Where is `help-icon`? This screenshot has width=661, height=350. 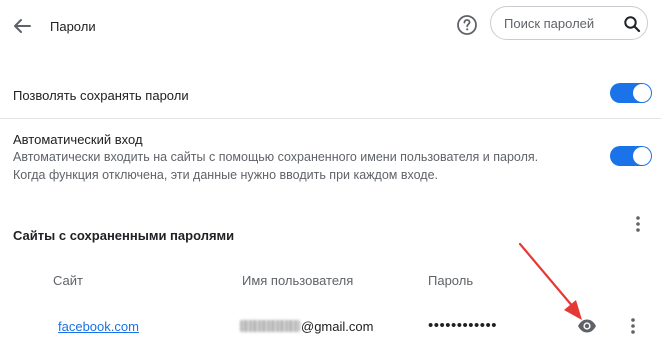 help-icon is located at coordinates (467, 25).